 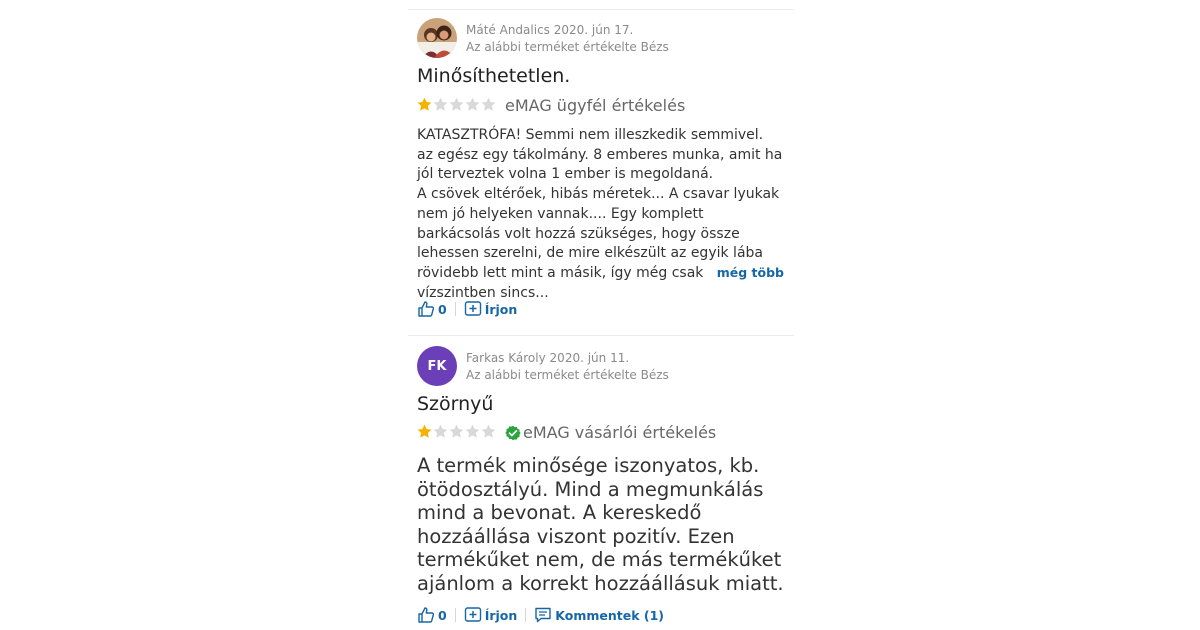 What do you see at coordinates (620, 432) in the screenshot?
I see `badge-label: eMAG vásárlói értékelés` at bounding box center [620, 432].